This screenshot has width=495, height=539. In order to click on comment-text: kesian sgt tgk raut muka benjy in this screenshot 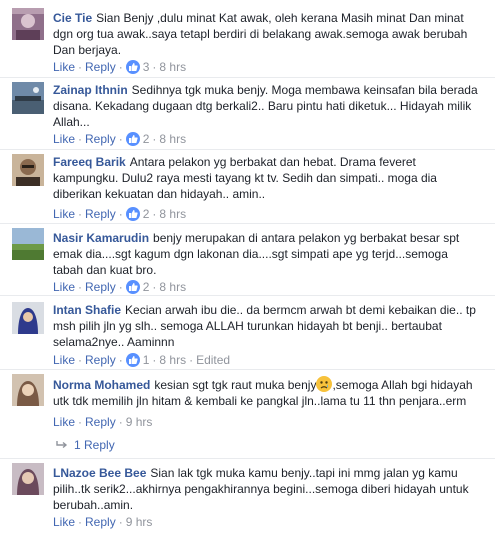, I will do `click(235, 385)`.